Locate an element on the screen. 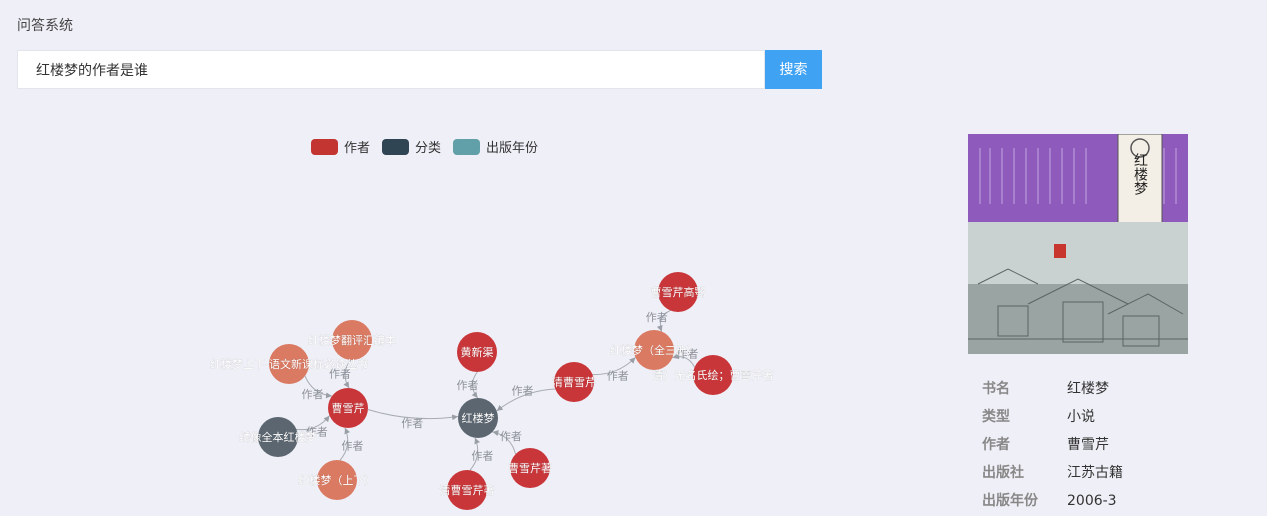 The width and height of the screenshot is (1267, 516). book-cover-image: 红楼梦 is located at coordinates (1078, 244).